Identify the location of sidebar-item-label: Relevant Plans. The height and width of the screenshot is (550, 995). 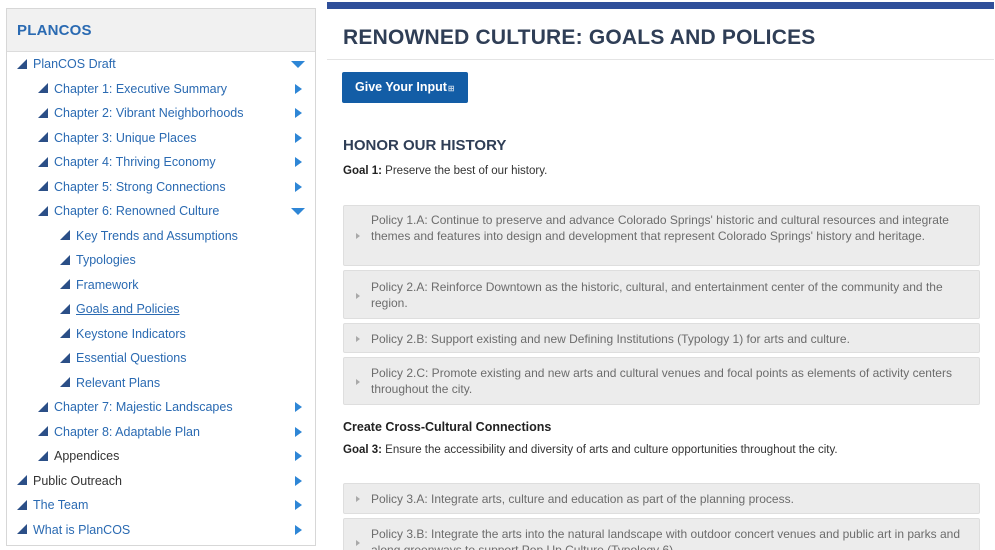
(118, 382).